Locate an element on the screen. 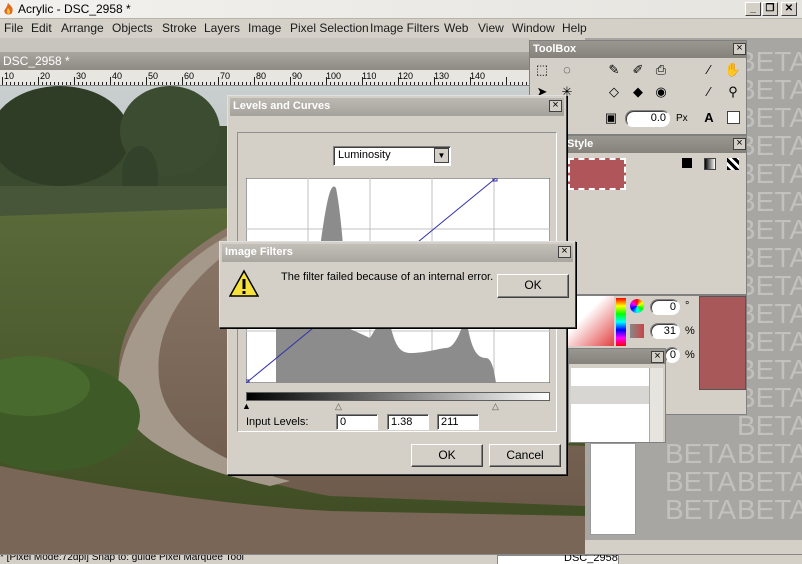 The image size is (802, 564). hue-input: 0 is located at coordinates (665, 307).